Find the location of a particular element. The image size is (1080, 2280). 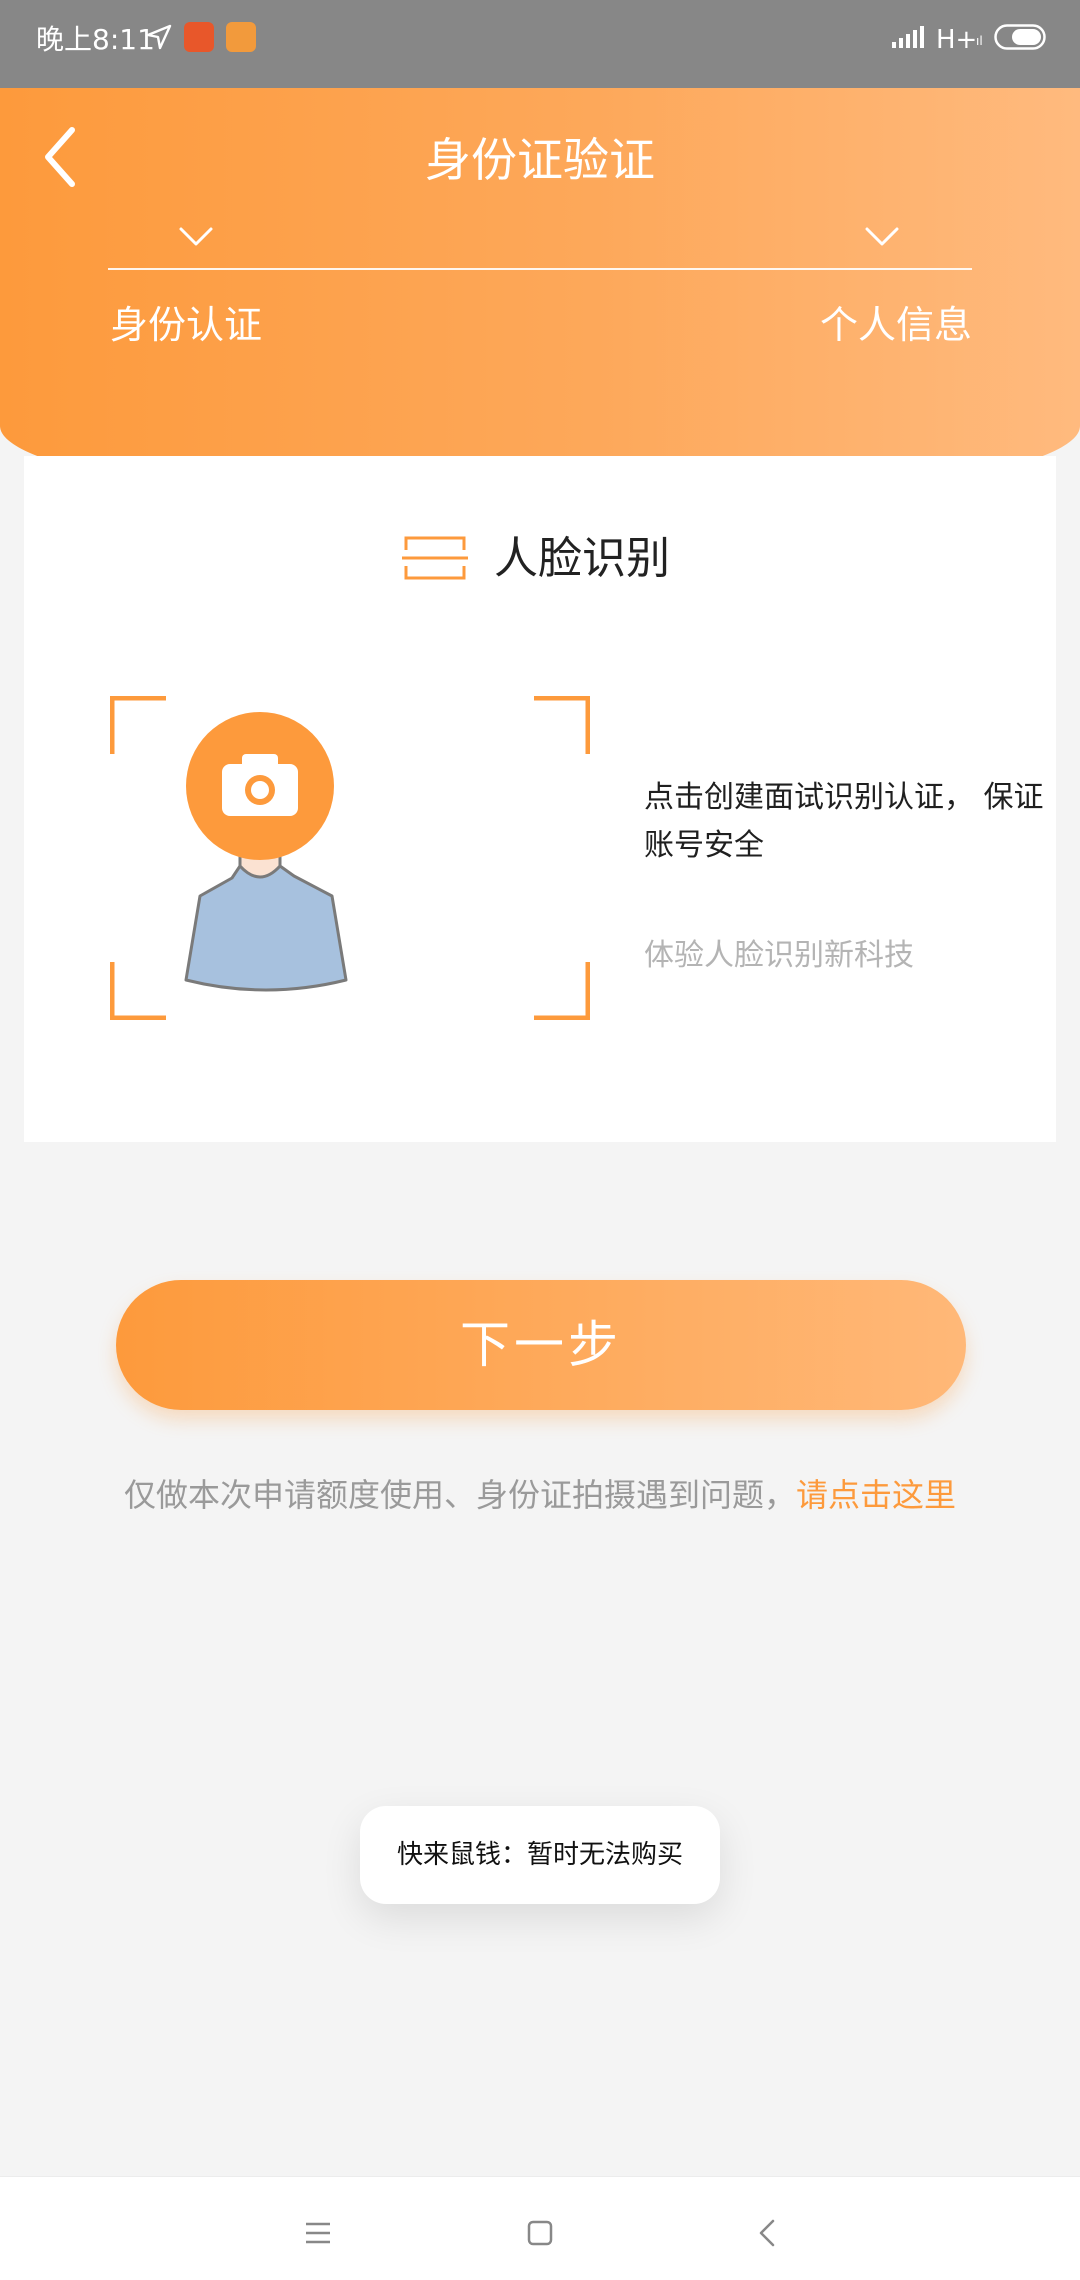

help-notice: 仅做本次申请额度使用、身份证拍摄遇到问题，请点击这里 is located at coordinates (540, 1495).